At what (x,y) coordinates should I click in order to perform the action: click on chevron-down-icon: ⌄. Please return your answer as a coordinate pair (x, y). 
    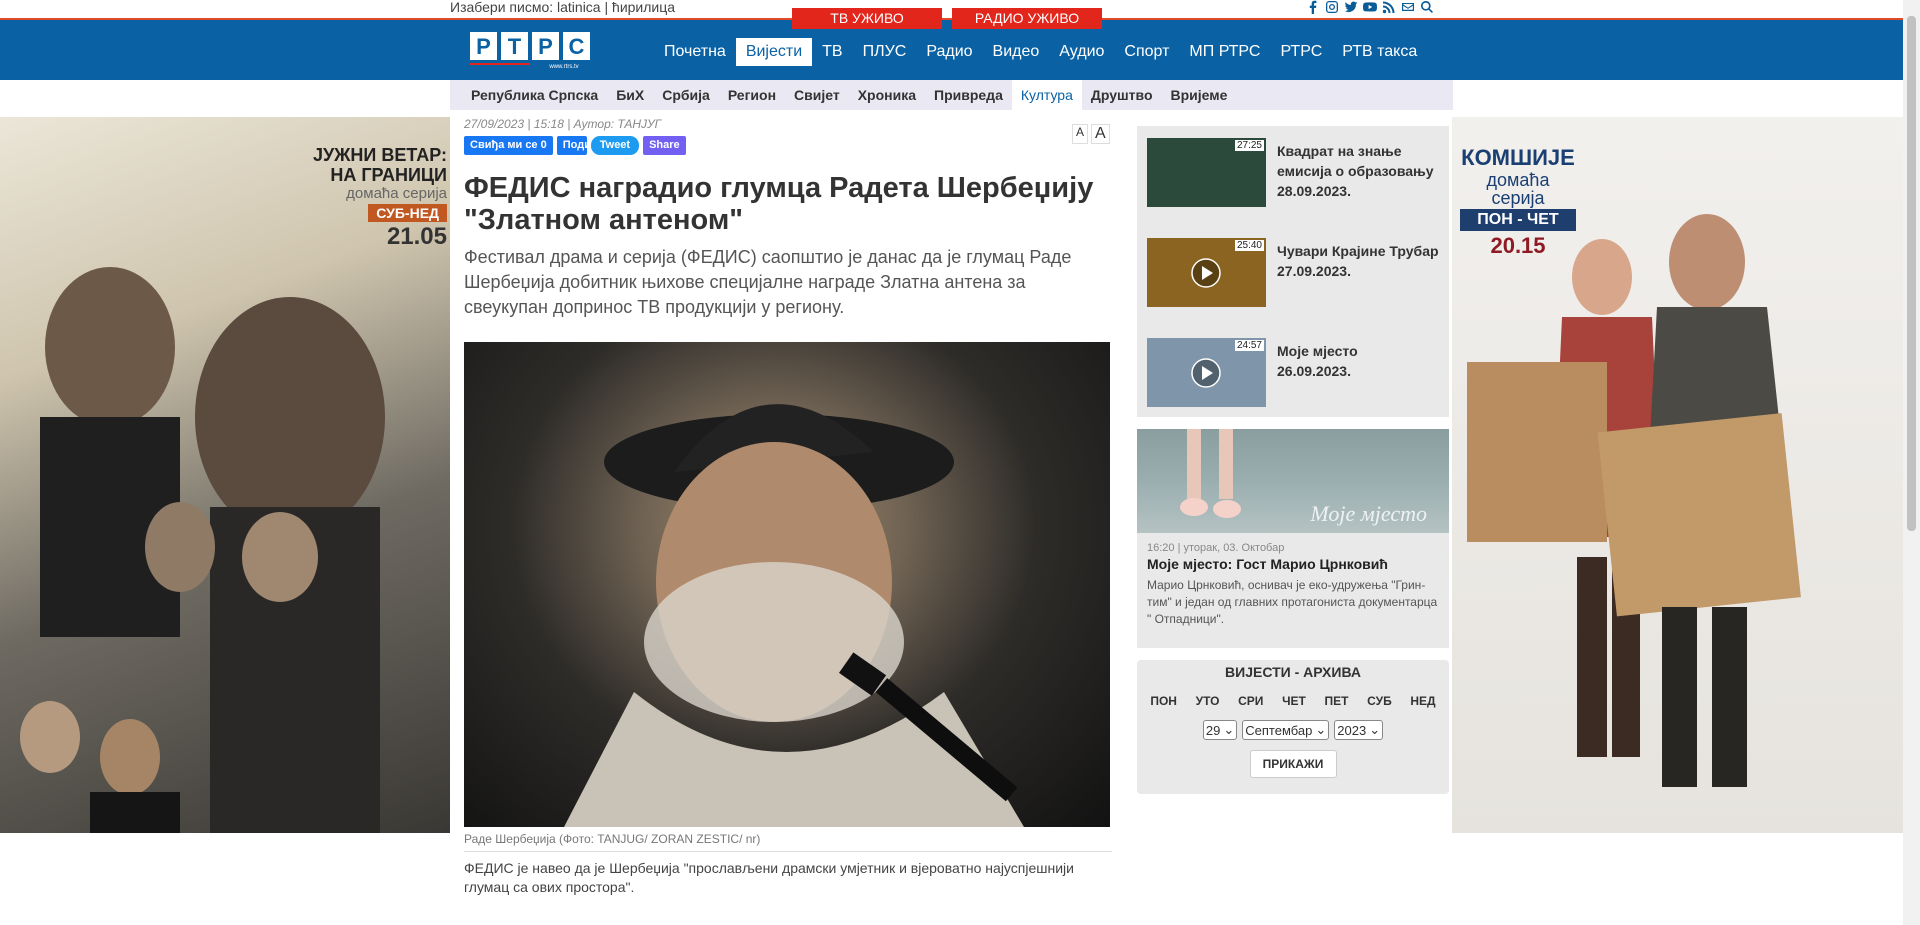
    Looking at the image, I should click on (1375, 729).